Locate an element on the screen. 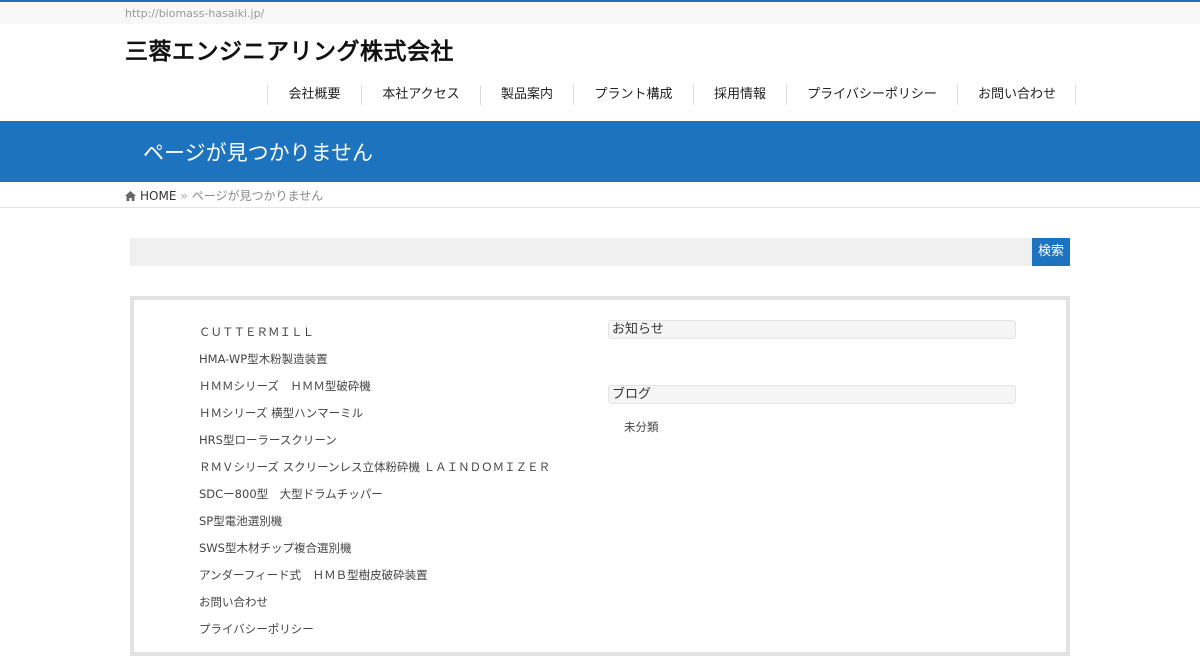 Image resolution: width=1200 pixels, height=656 pixels. page-link: SDCー800型 大型ドラムチッパー is located at coordinates (399, 499).